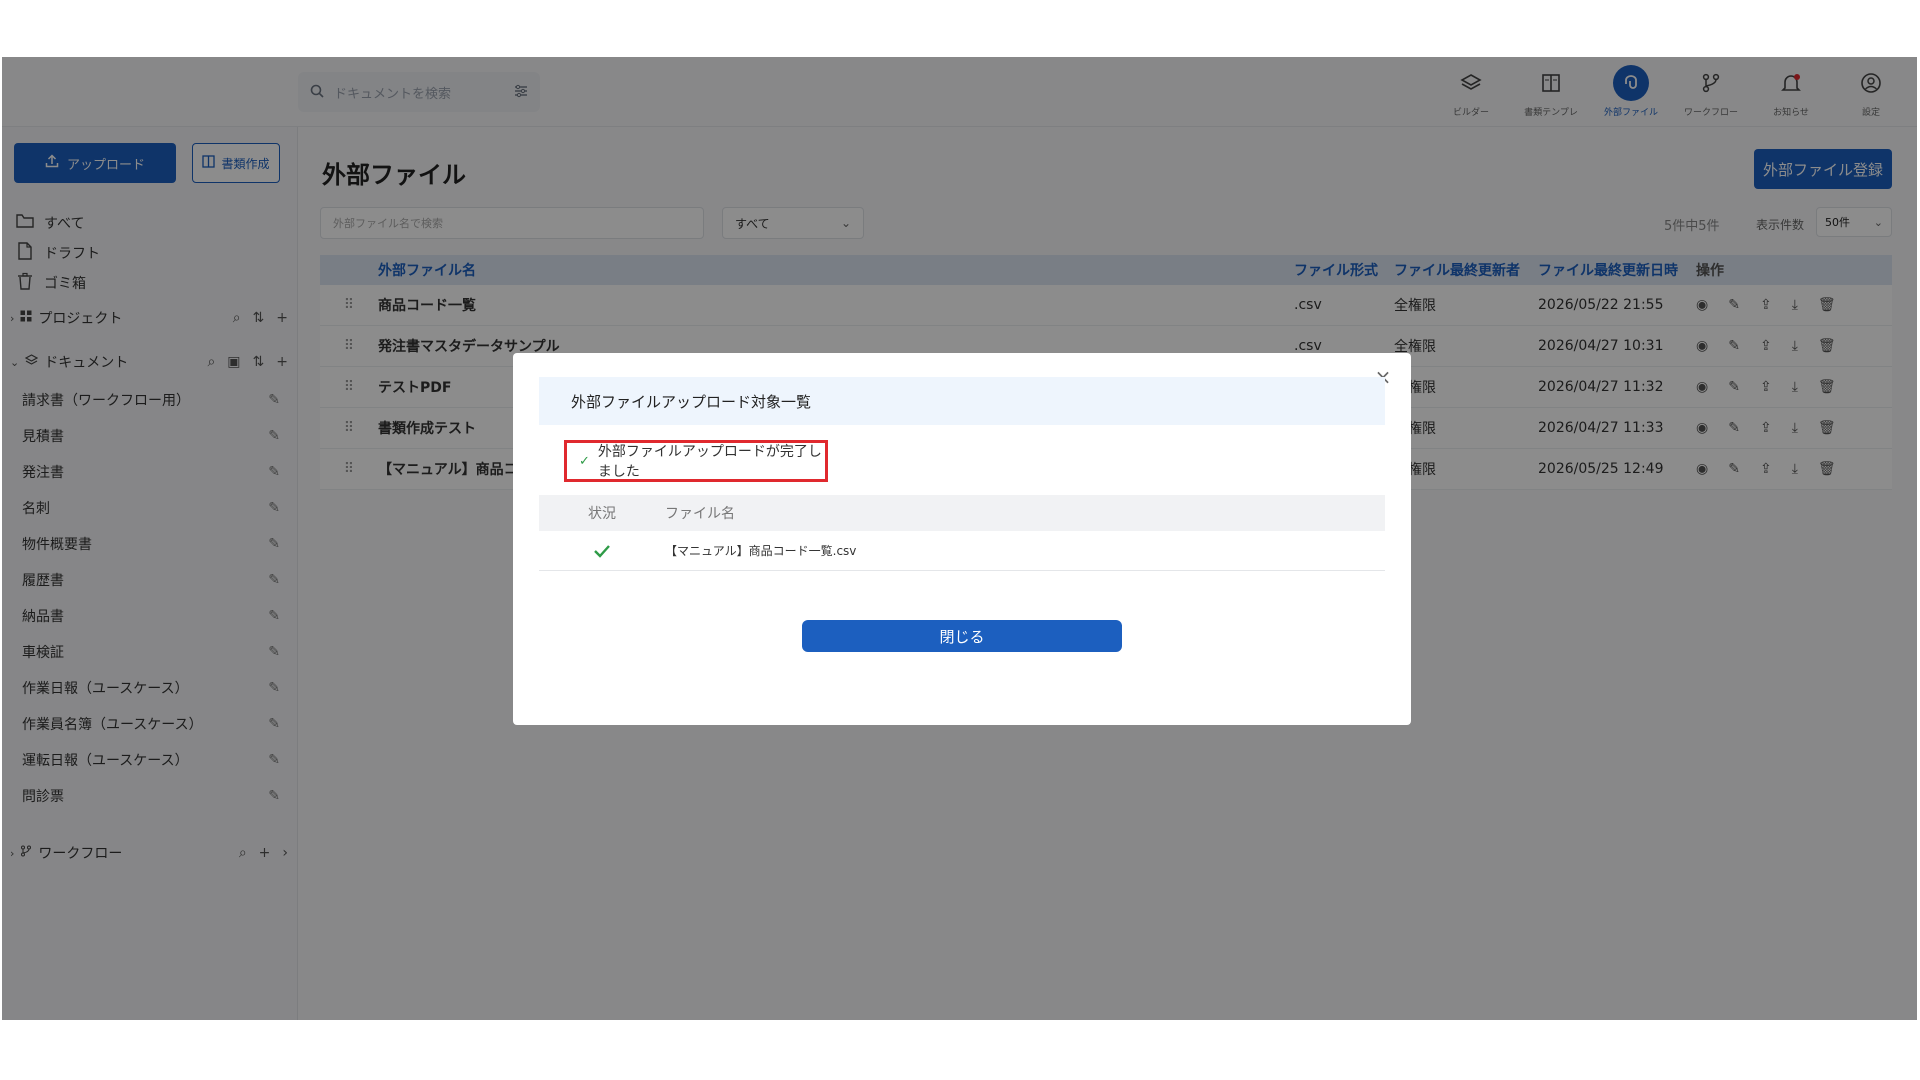 The width and height of the screenshot is (1920, 1080). I want to click on result-table-header: 状況 ファイル名, so click(962, 513).